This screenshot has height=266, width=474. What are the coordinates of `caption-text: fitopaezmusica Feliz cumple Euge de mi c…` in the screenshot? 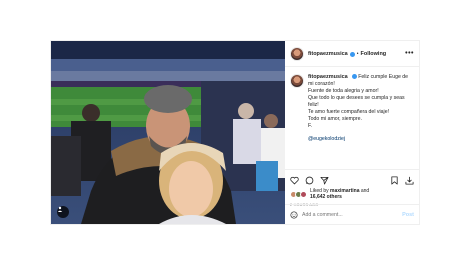 It's located at (361, 121).